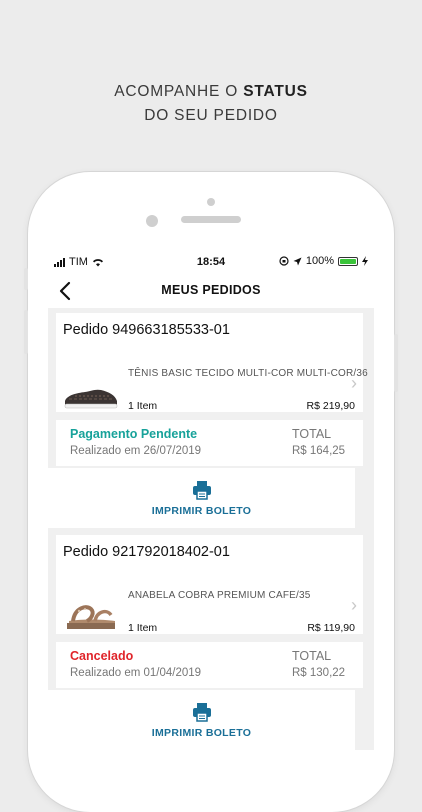 This screenshot has width=422, height=812. I want to click on battery-fill, so click(348, 261).